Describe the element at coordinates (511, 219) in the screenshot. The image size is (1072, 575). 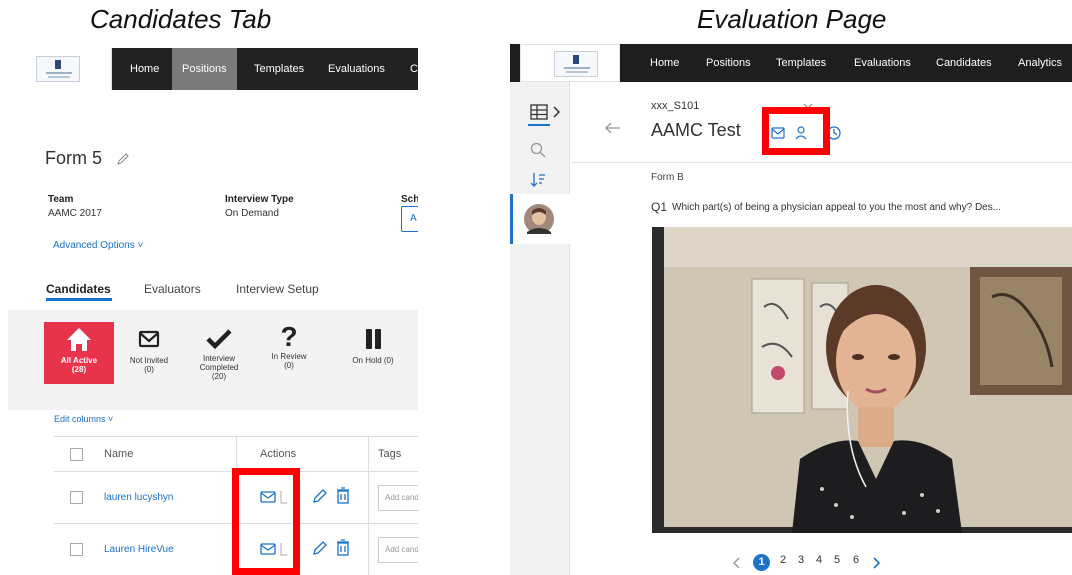
I see `selection-indicator` at that location.